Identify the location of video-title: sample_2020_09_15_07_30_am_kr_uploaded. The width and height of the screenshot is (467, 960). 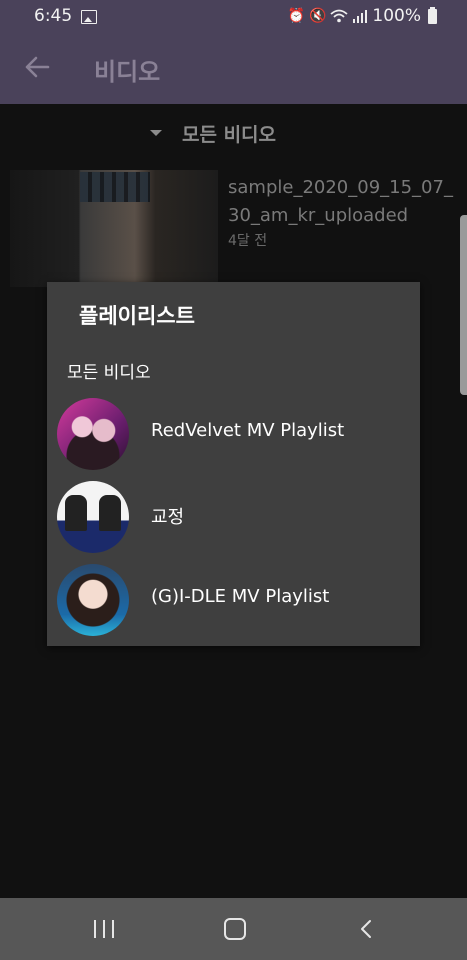
(340, 201).